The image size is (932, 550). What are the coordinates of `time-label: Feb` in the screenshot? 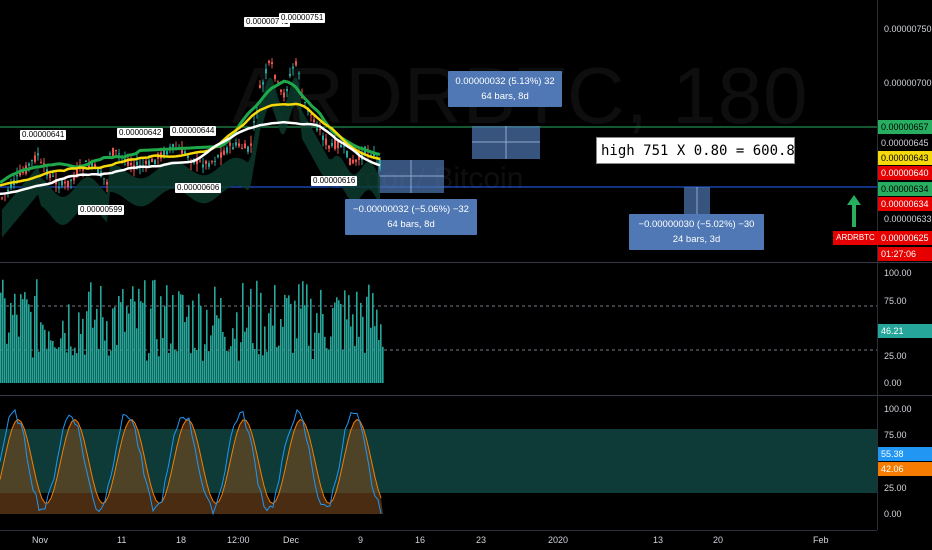 It's located at (821, 540).